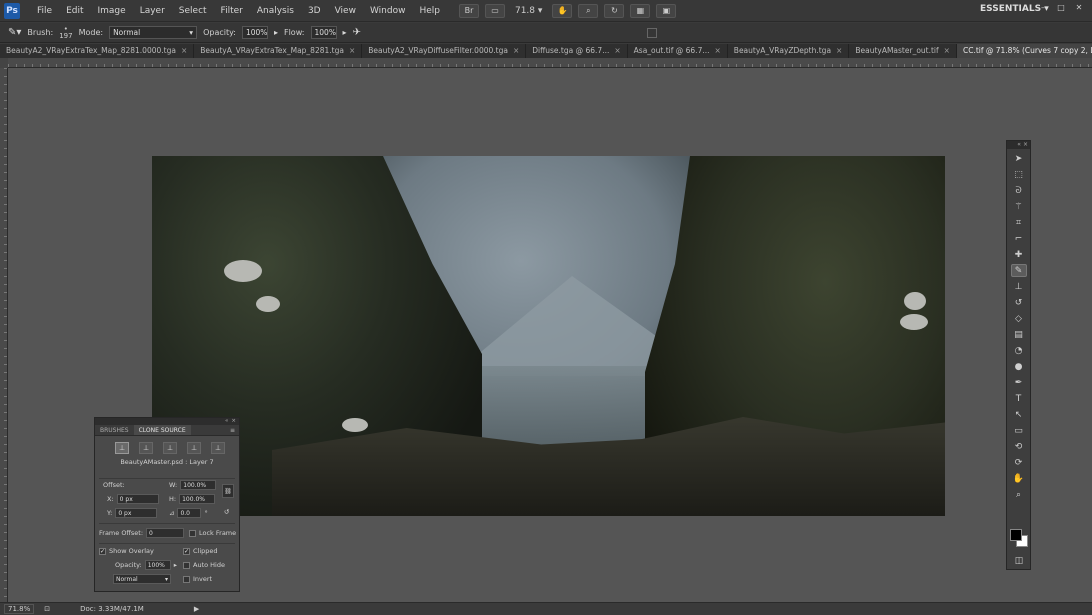  I want to click on menu-layer: Layer, so click(152, 11).